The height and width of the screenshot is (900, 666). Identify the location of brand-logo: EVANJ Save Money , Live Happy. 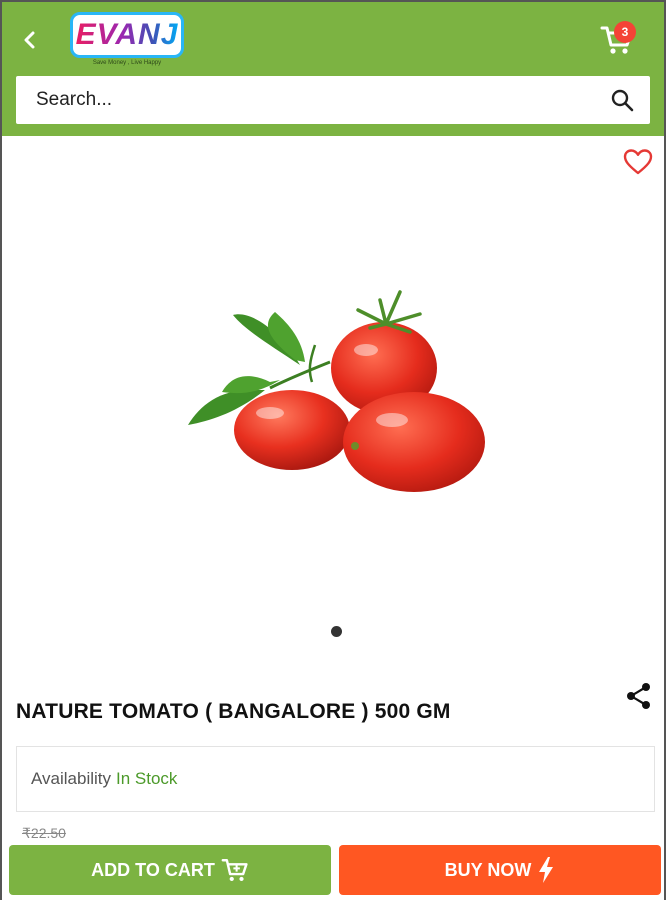
(127, 41).